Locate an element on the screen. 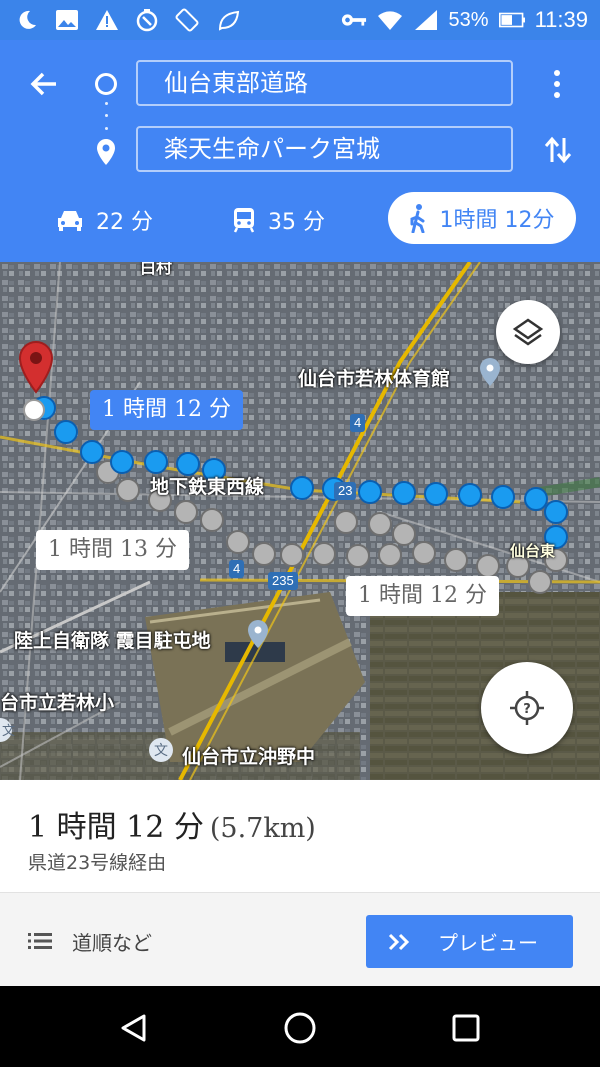 This screenshot has height=1067, width=600. mode-walk-selected: 1時間 12分 is located at coordinates (482, 218).